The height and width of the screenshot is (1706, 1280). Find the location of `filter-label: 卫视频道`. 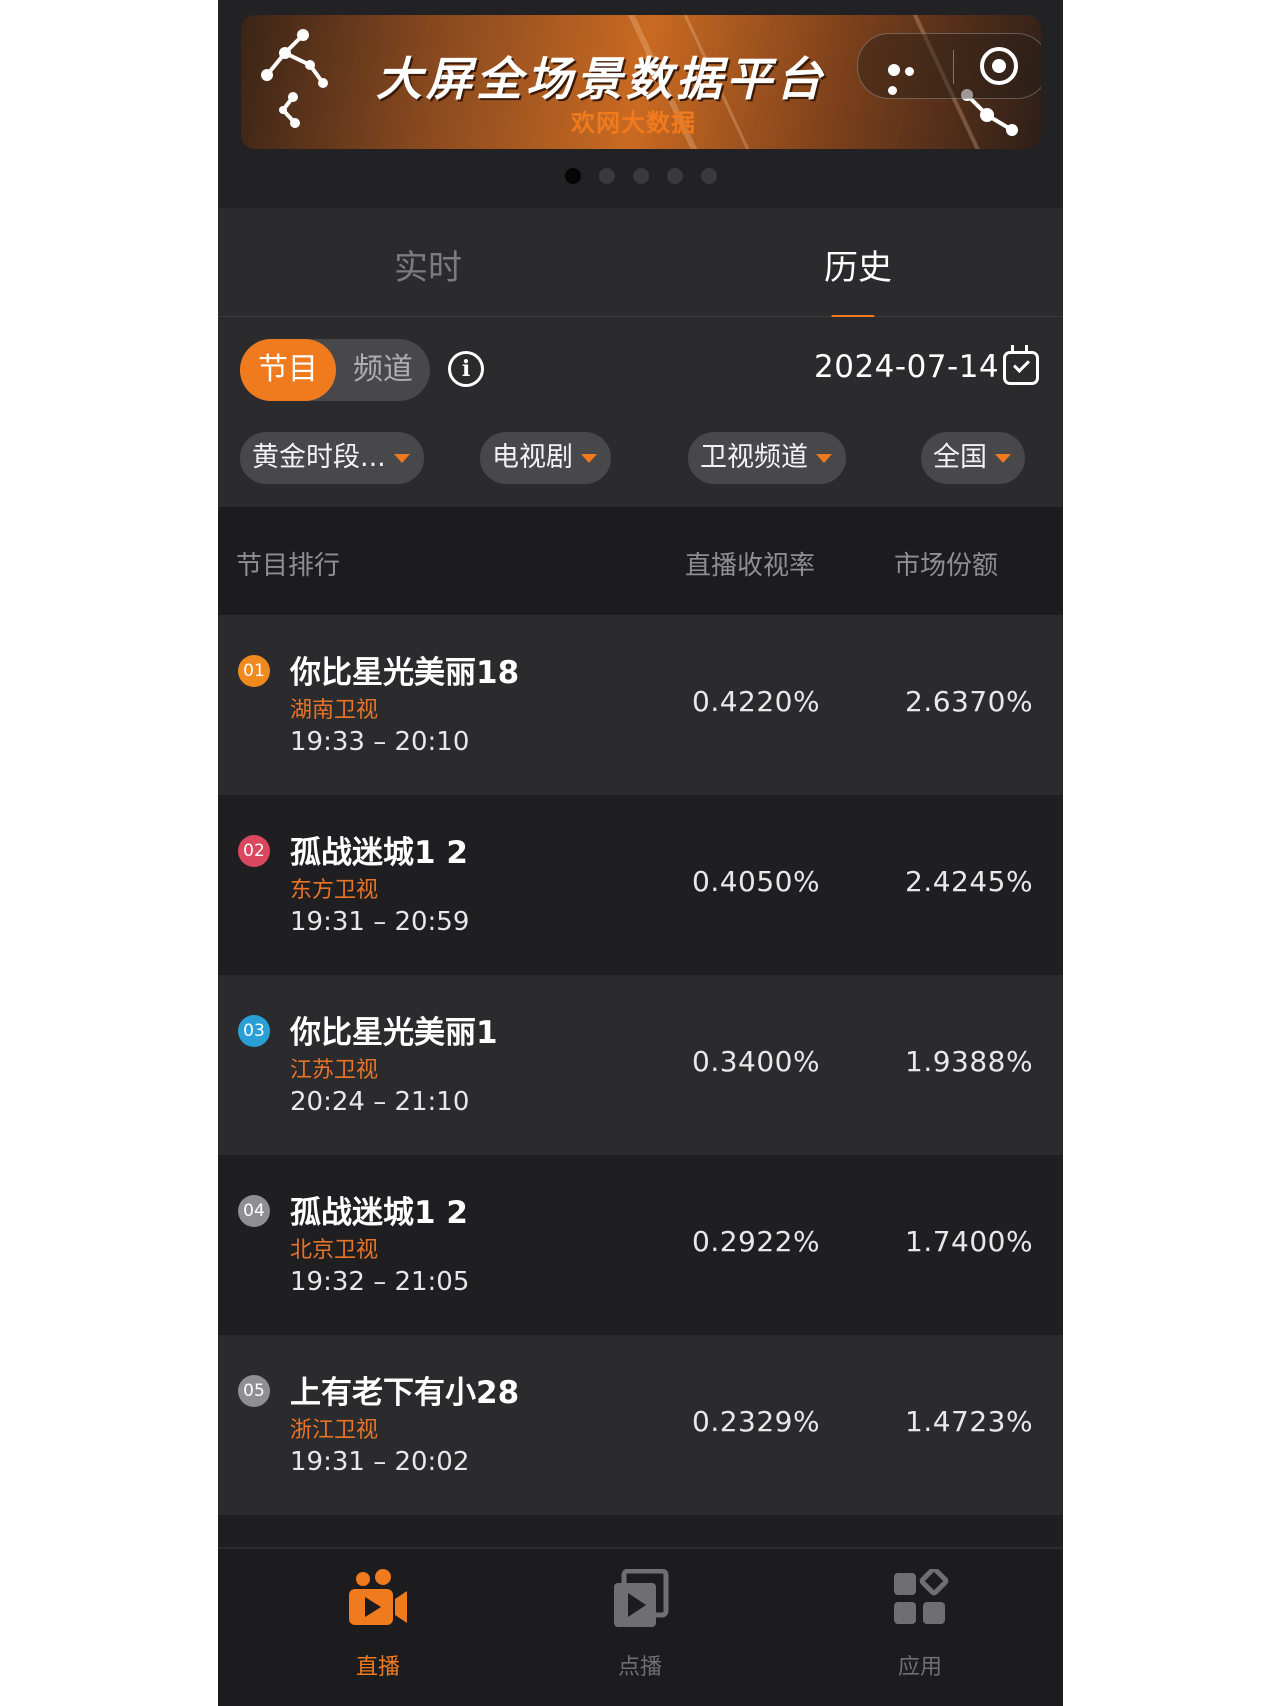

filter-label: 卫视频道 is located at coordinates (754, 457).